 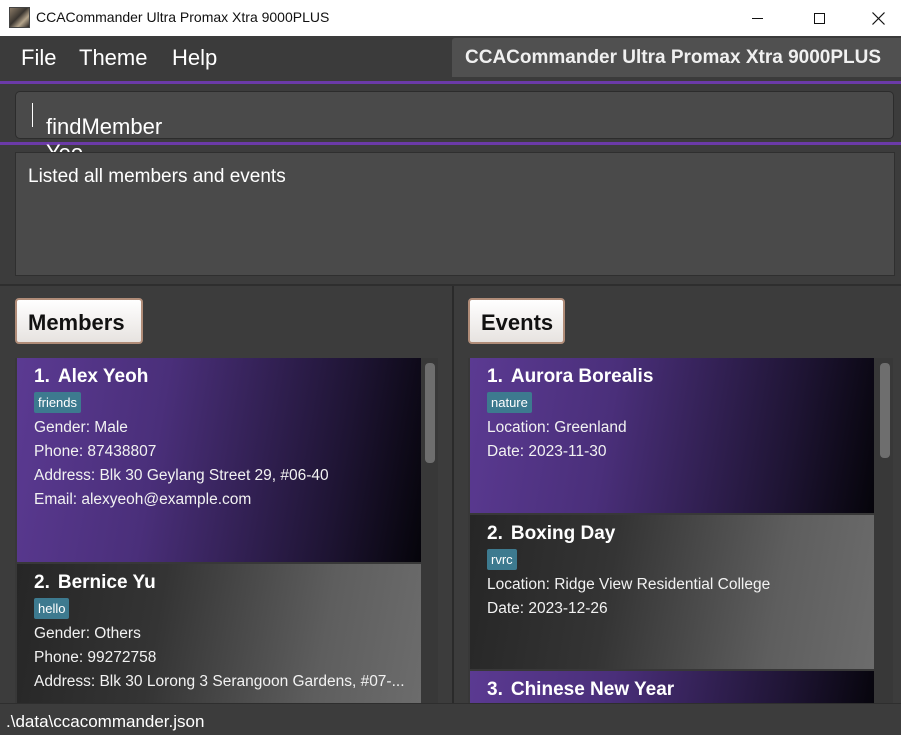 I want to click on app-banner-text: CCACommander Ultra Promax Xtra 9000PLUS, so click(x=673, y=57).